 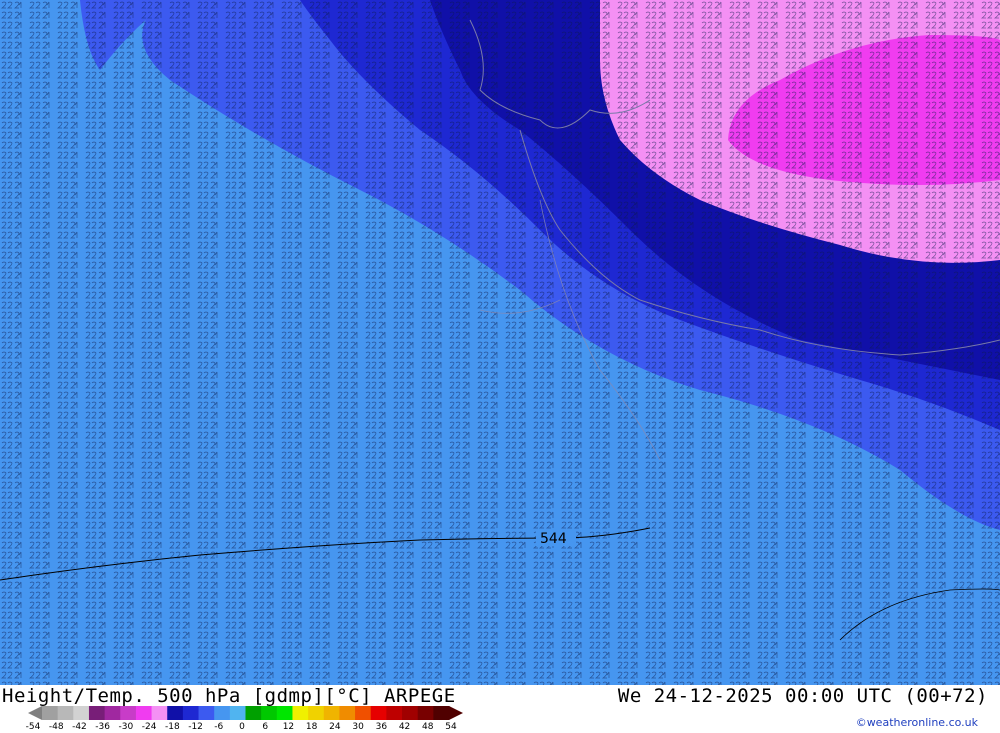 I want to click on scale-tick-label: -12, so click(x=195, y=727).